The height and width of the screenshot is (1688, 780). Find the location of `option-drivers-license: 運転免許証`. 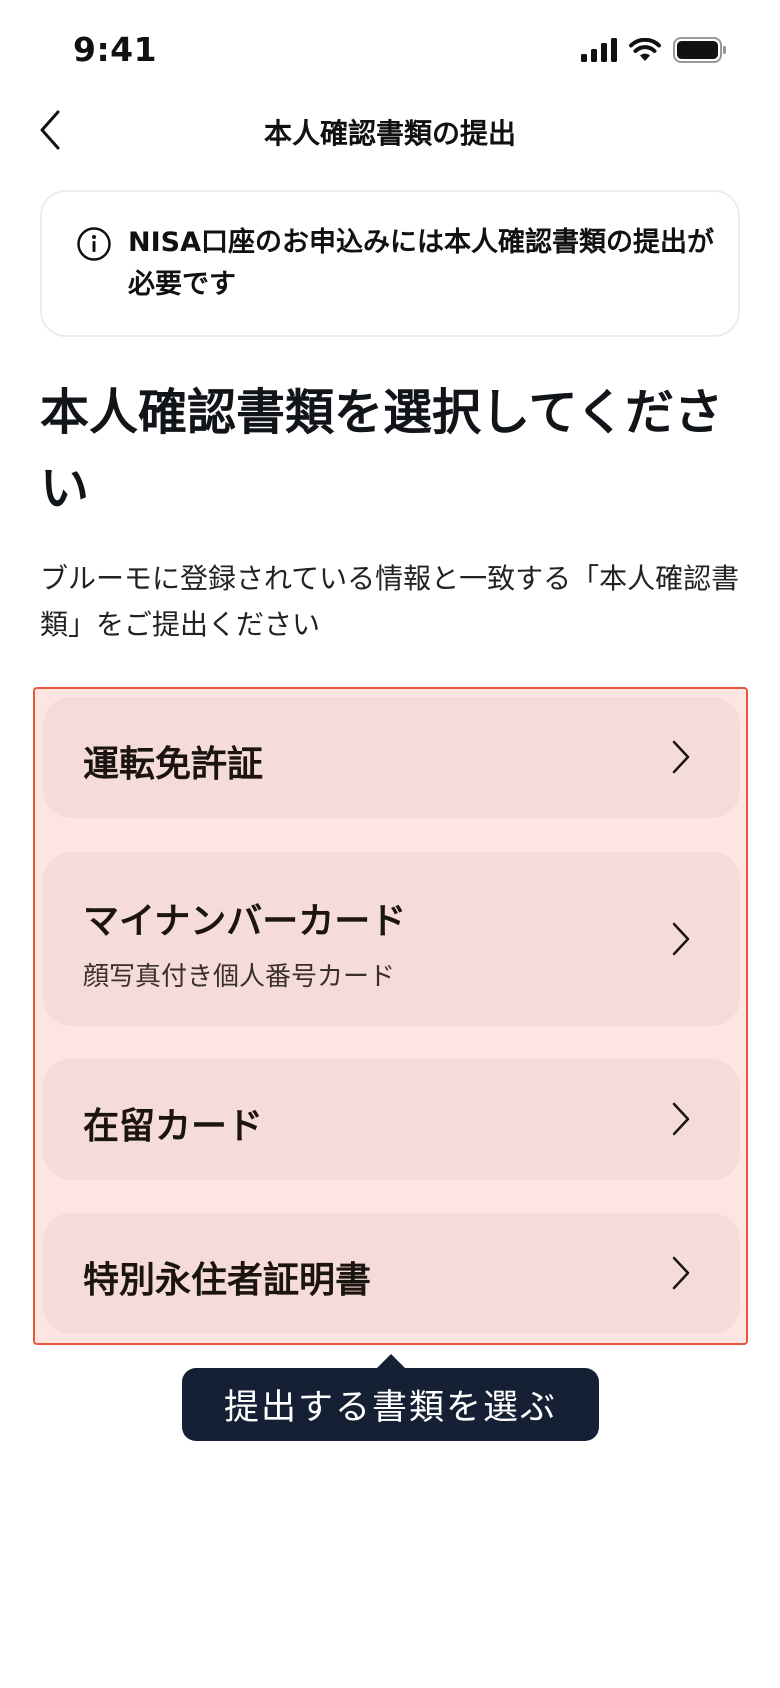

option-drivers-license: 運転免許証 is located at coordinates (391, 757).